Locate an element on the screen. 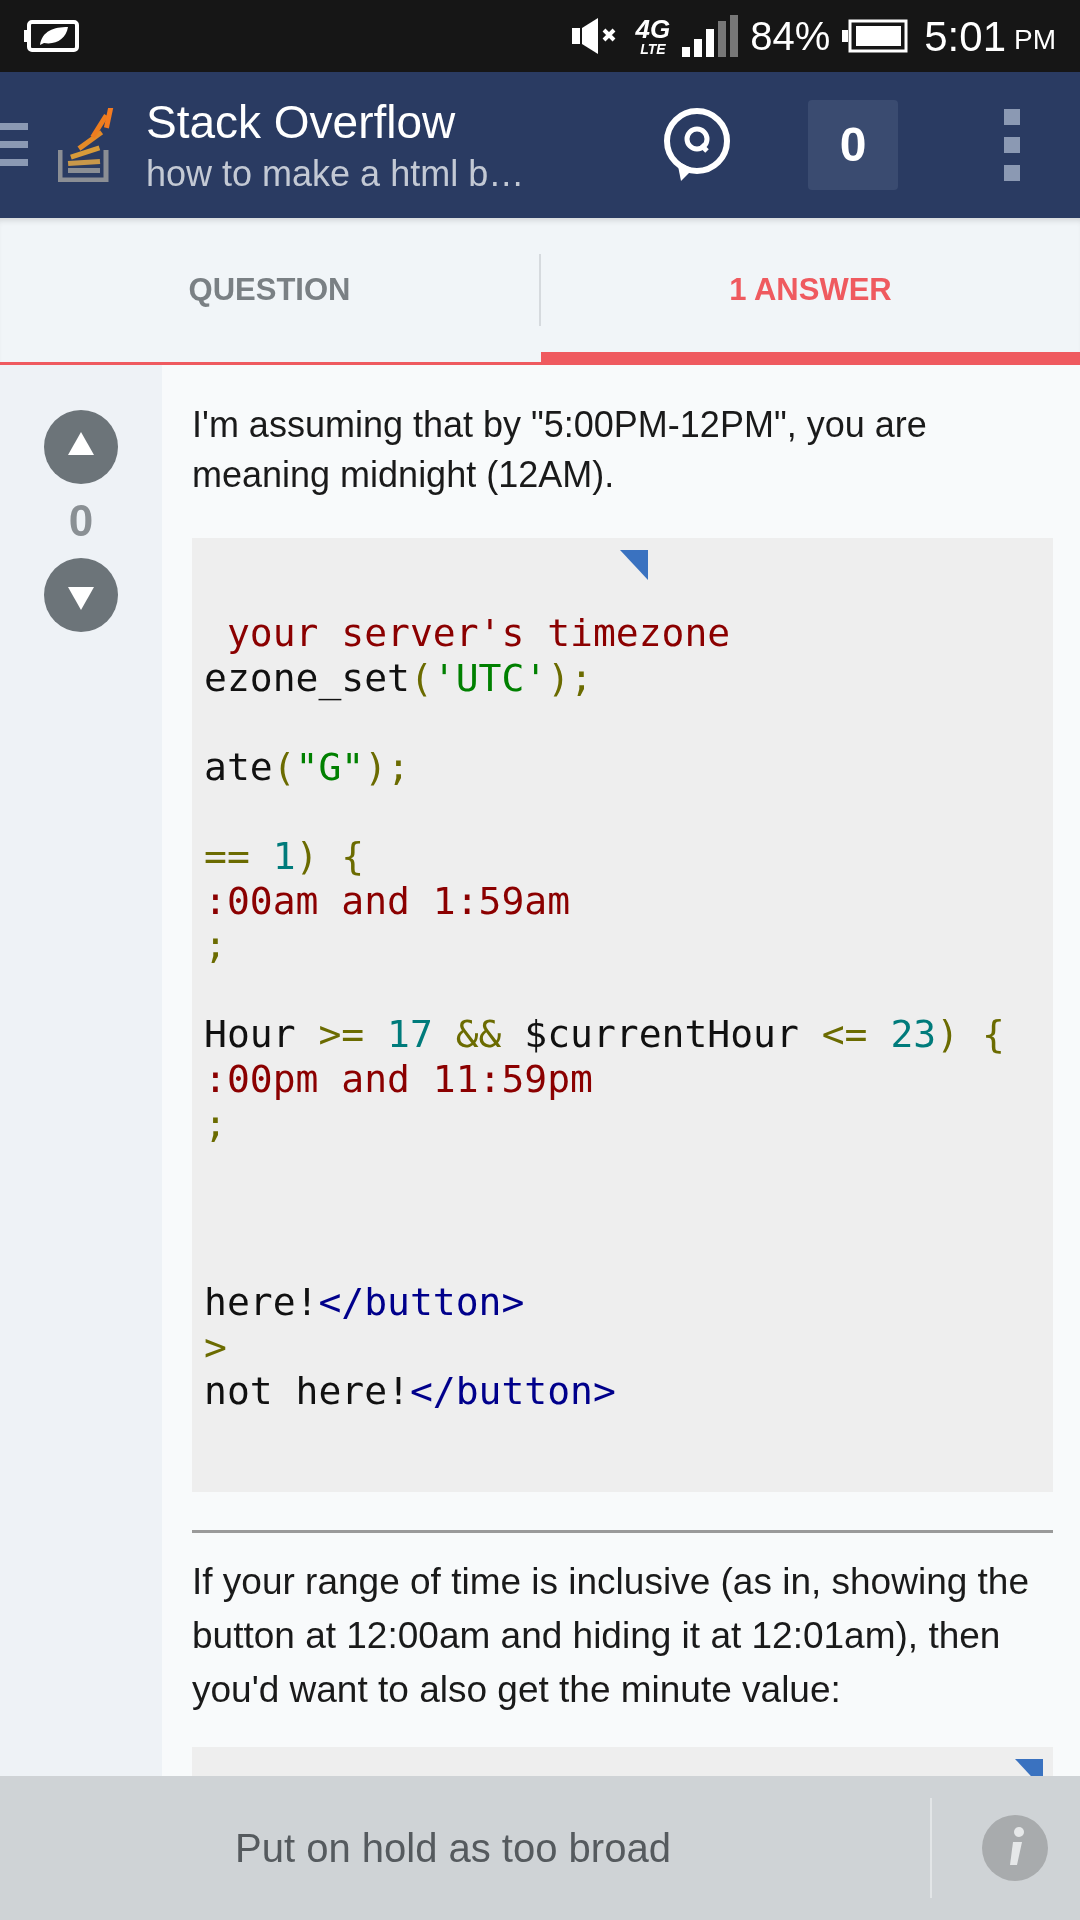 This screenshot has height=1920, width=1080. inbox-count-button: 0 is located at coordinates (853, 145).